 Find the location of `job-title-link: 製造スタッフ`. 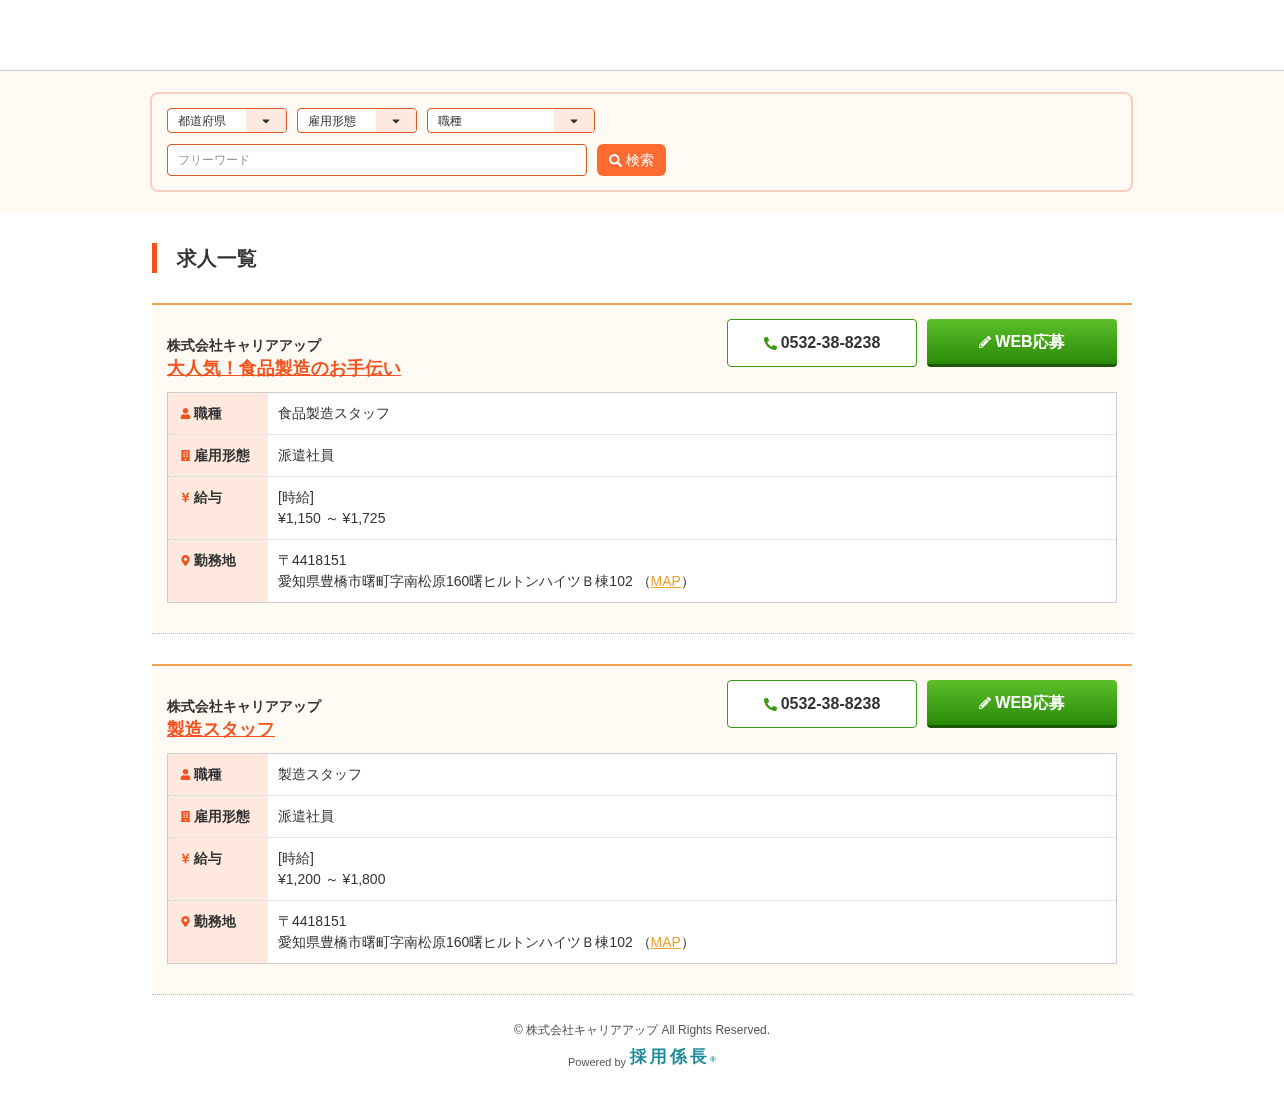

job-title-link: 製造スタッフ is located at coordinates (221, 729).